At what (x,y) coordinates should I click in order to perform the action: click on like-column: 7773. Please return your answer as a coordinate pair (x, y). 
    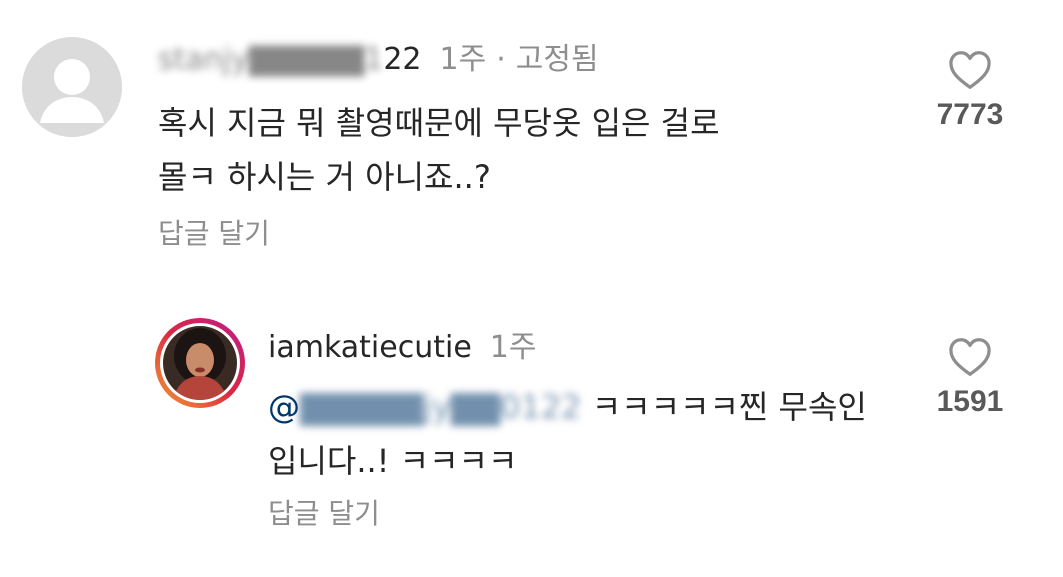
    Looking at the image, I should click on (970, 91).